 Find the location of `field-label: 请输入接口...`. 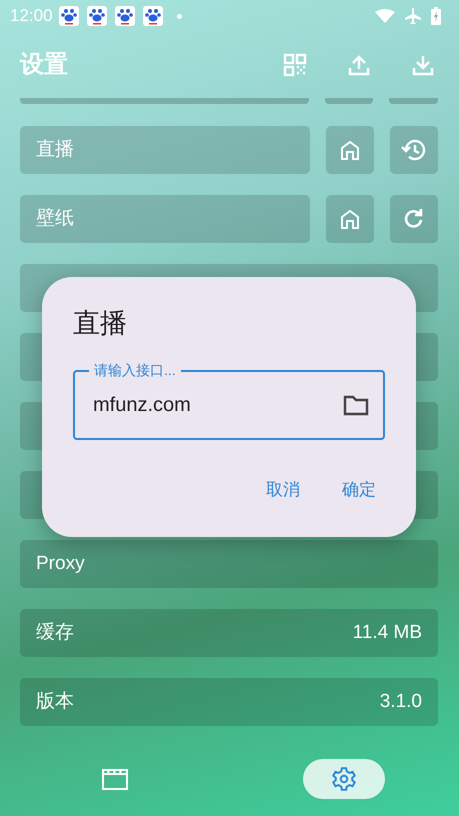

field-label: 请输入接口... is located at coordinates (135, 370).